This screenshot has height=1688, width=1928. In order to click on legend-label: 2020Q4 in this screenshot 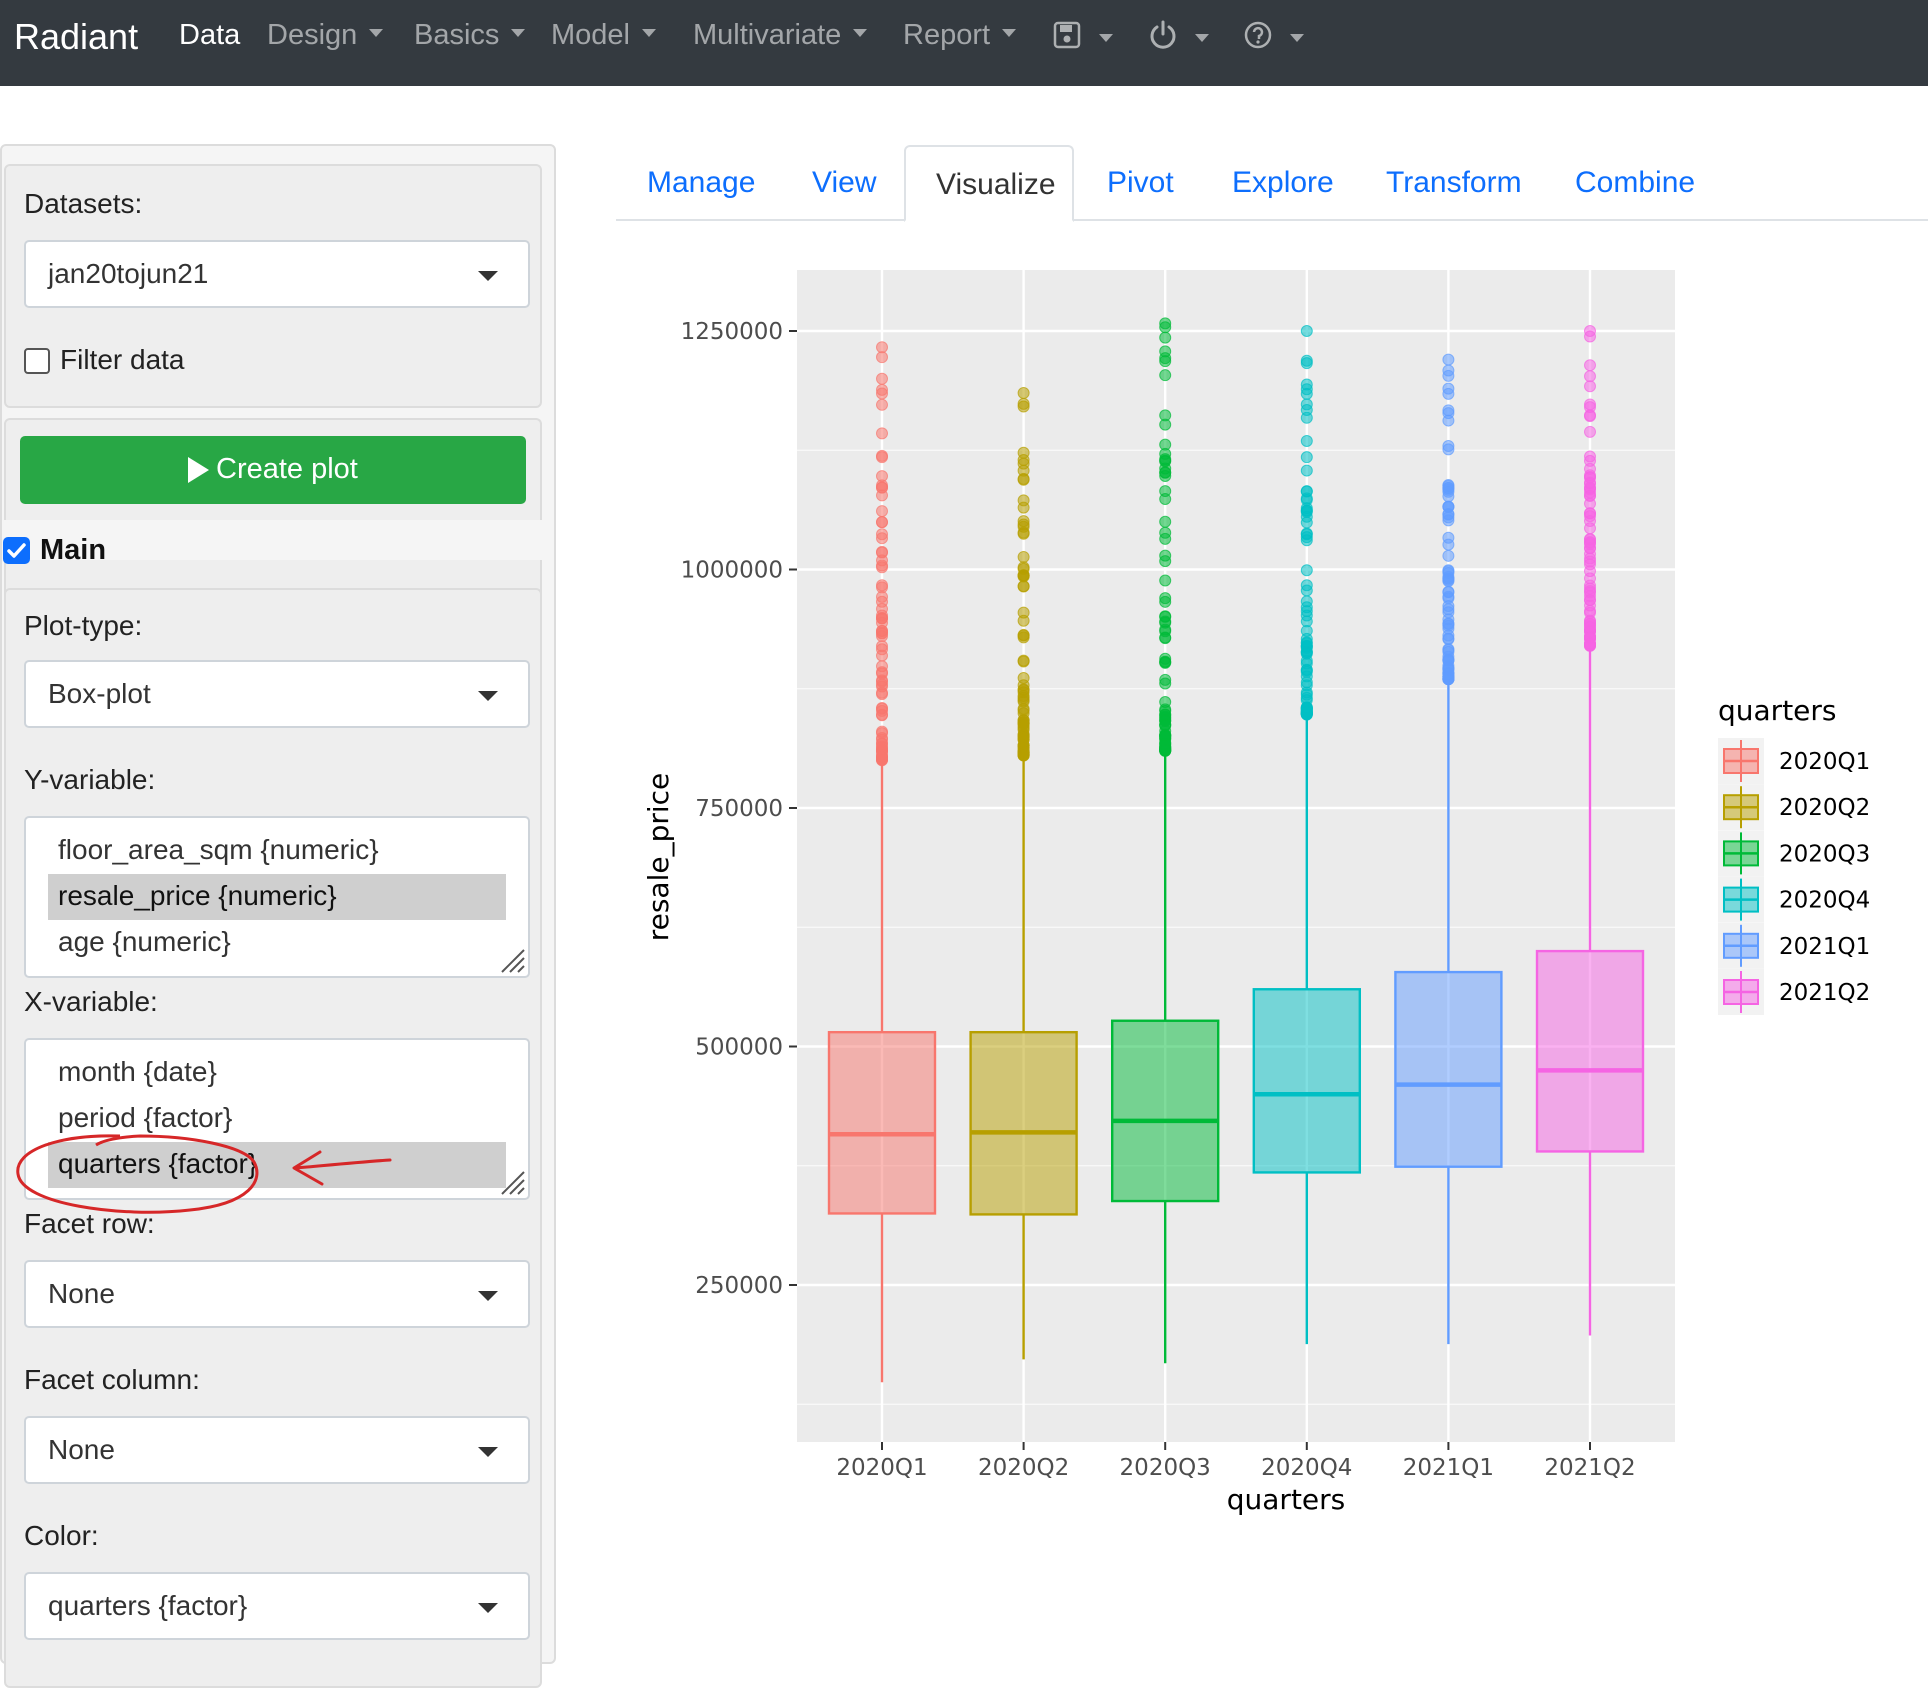, I will do `click(1824, 901)`.